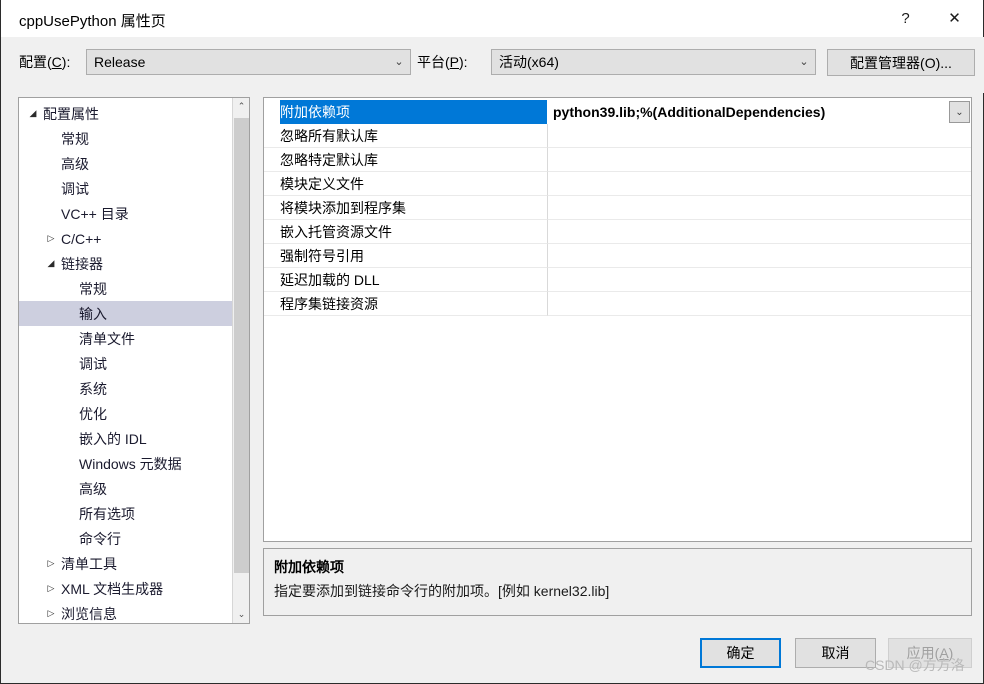 Image resolution: width=984 pixels, height=684 pixels. I want to click on property-name: 延迟加载的 DLL, so click(405, 280).